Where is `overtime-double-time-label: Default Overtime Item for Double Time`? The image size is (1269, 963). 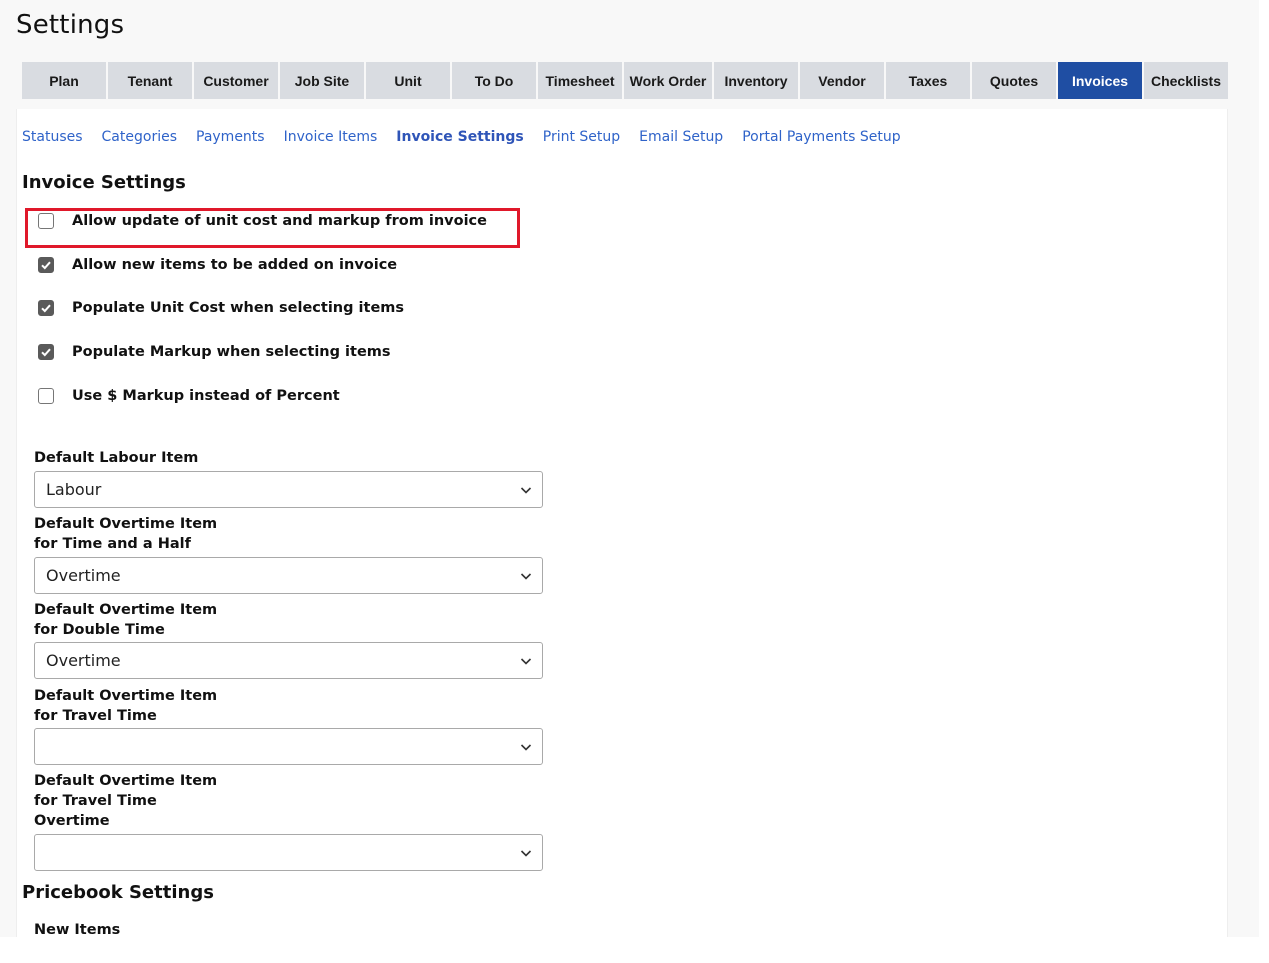 overtime-double-time-label: Default Overtime Item for Double Time is located at coordinates (125, 620).